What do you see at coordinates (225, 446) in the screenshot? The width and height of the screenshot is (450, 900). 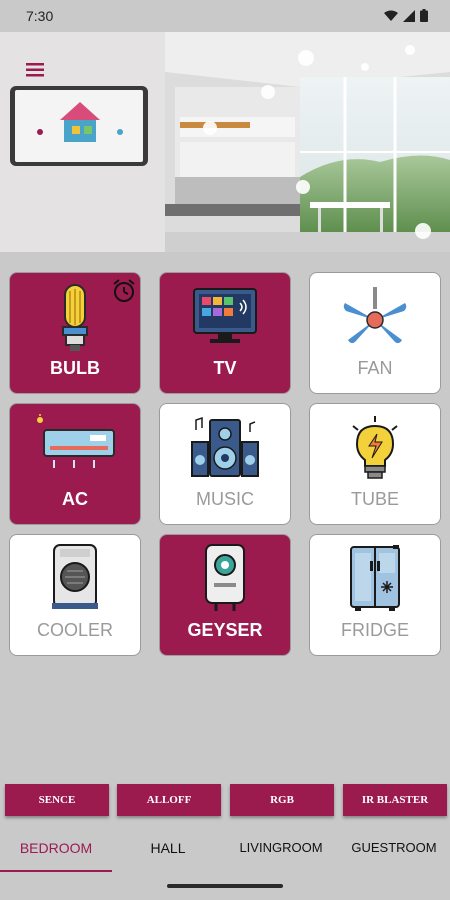 I see `speaker-icon` at bounding box center [225, 446].